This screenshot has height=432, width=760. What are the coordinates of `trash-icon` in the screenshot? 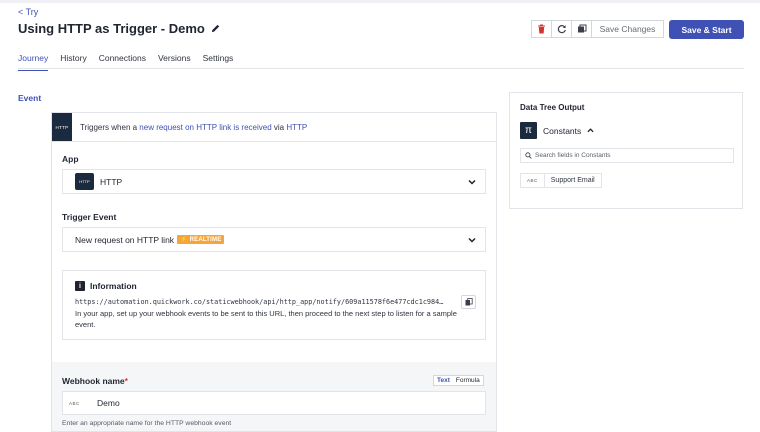 It's located at (541, 29).